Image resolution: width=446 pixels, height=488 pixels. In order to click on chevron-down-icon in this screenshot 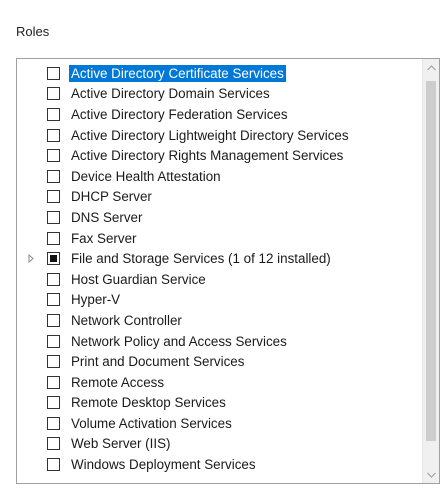, I will do `click(431, 475)`.